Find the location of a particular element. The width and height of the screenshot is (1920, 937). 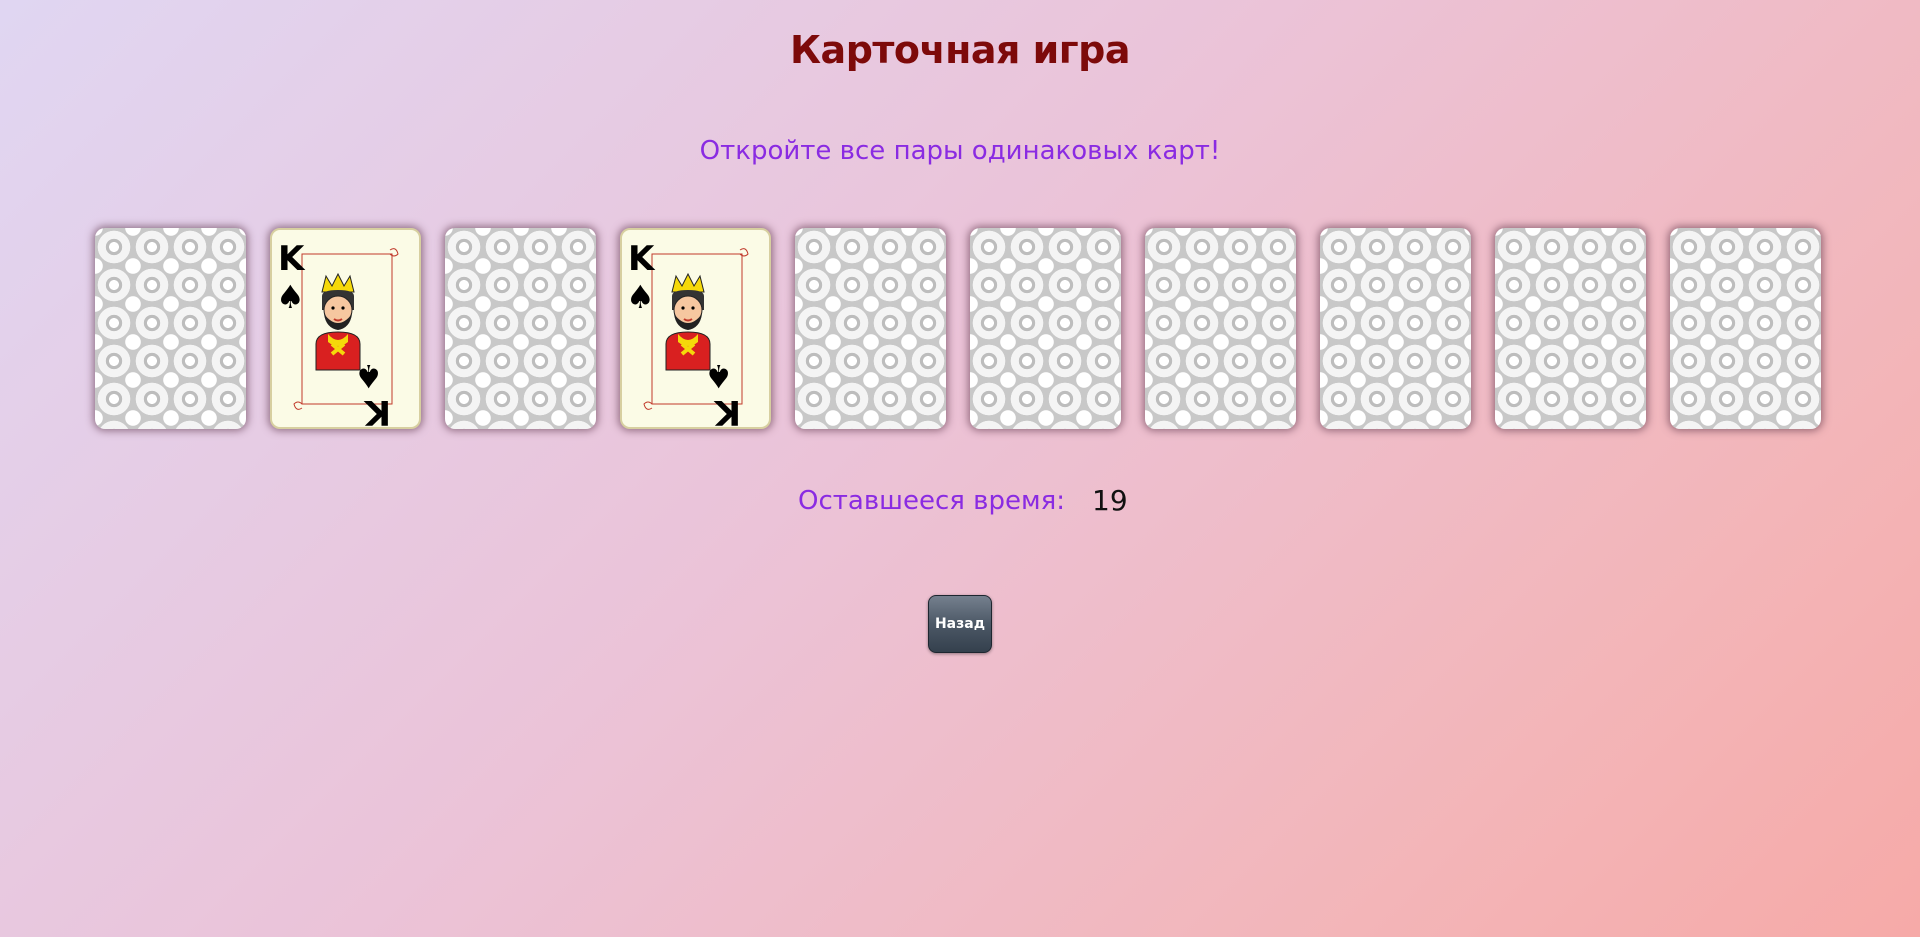

page-title: Карточная игра is located at coordinates (960, 50).